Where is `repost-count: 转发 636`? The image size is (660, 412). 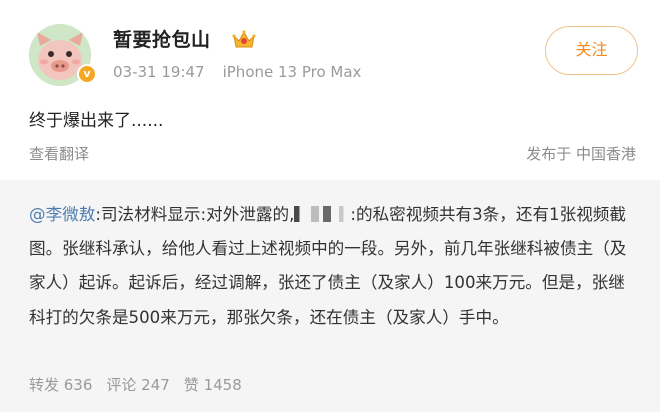 repost-count: 转发 636 is located at coordinates (60, 385).